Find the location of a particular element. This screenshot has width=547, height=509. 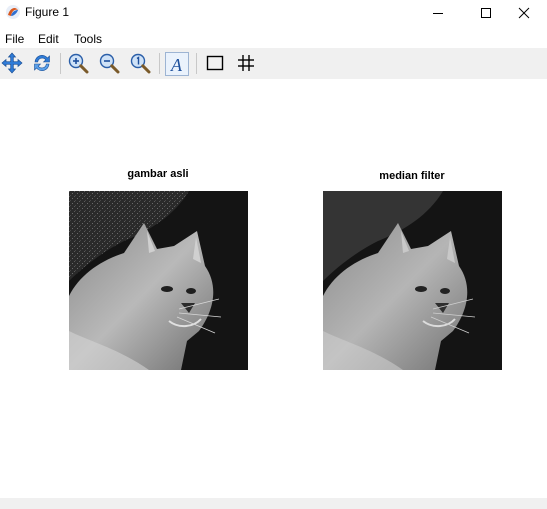

zoom-in-button is located at coordinates (78, 63).